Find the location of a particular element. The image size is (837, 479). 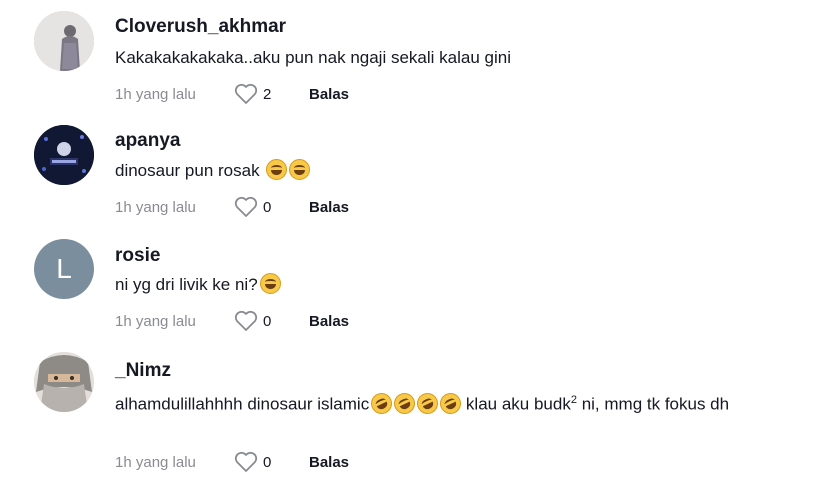

comment-text: ni yg dri livik ke ni? is located at coordinates (460, 285).